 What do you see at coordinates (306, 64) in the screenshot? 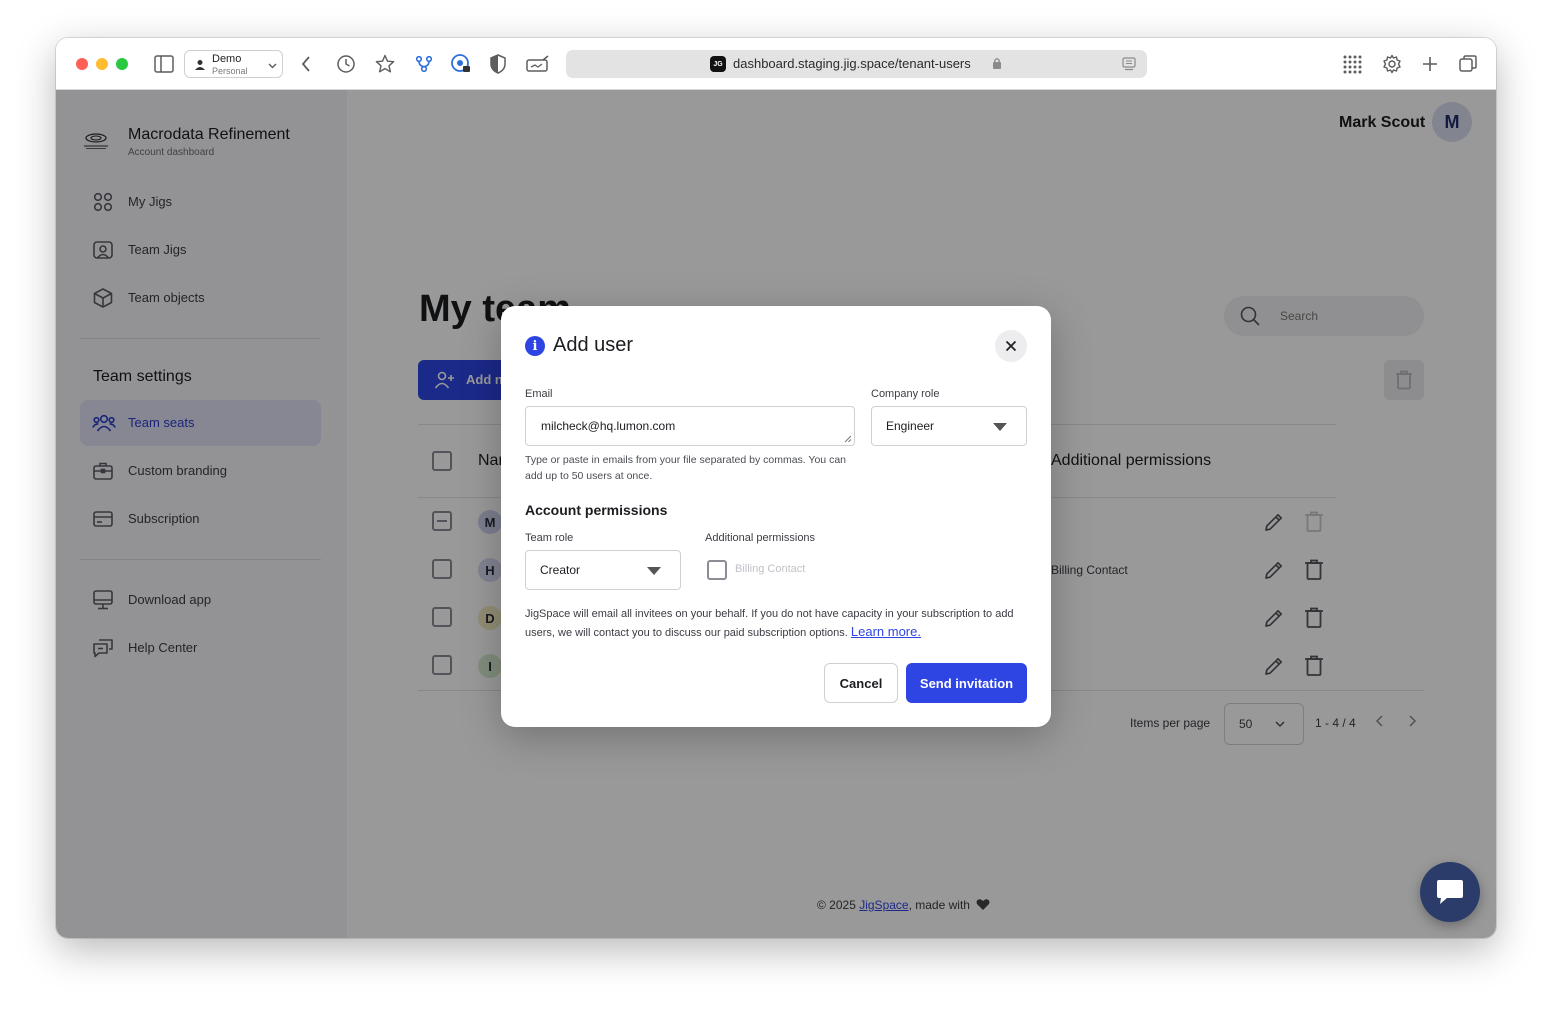
I see `back-icon` at bounding box center [306, 64].